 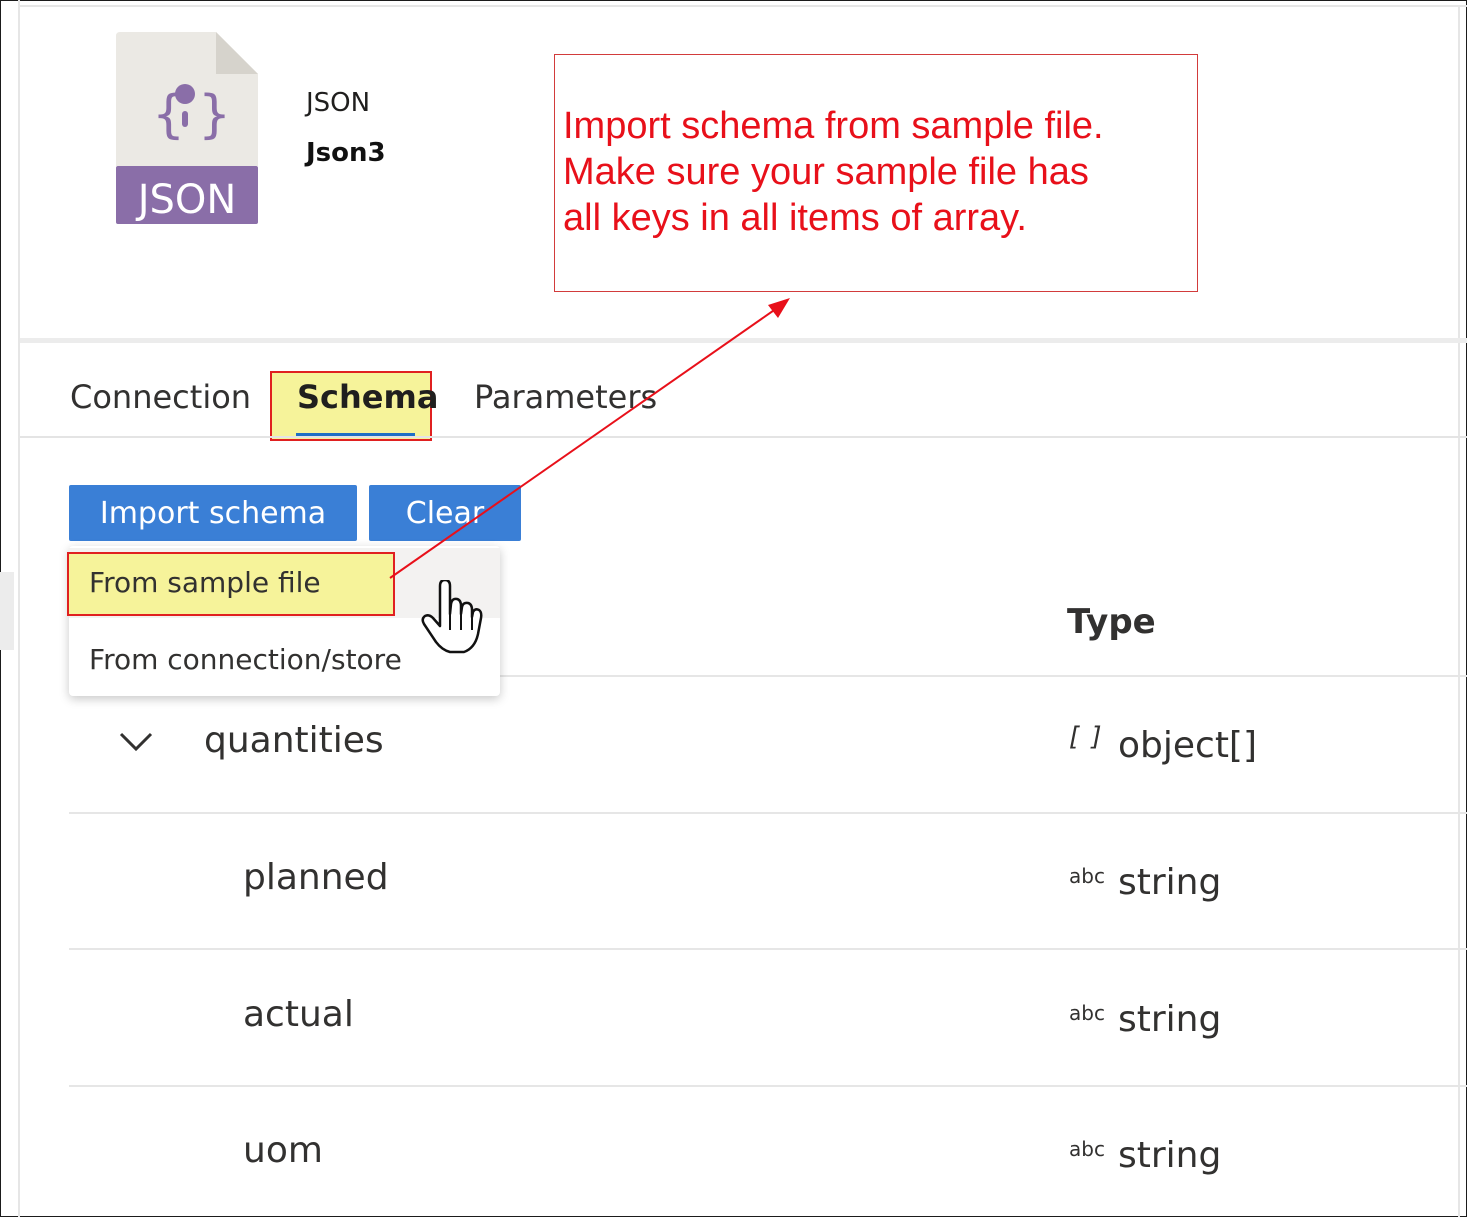 What do you see at coordinates (245, 659) in the screenshot?
I see `menu-item-from-connection-store: From connection/store` at bounding box center [245, 659].